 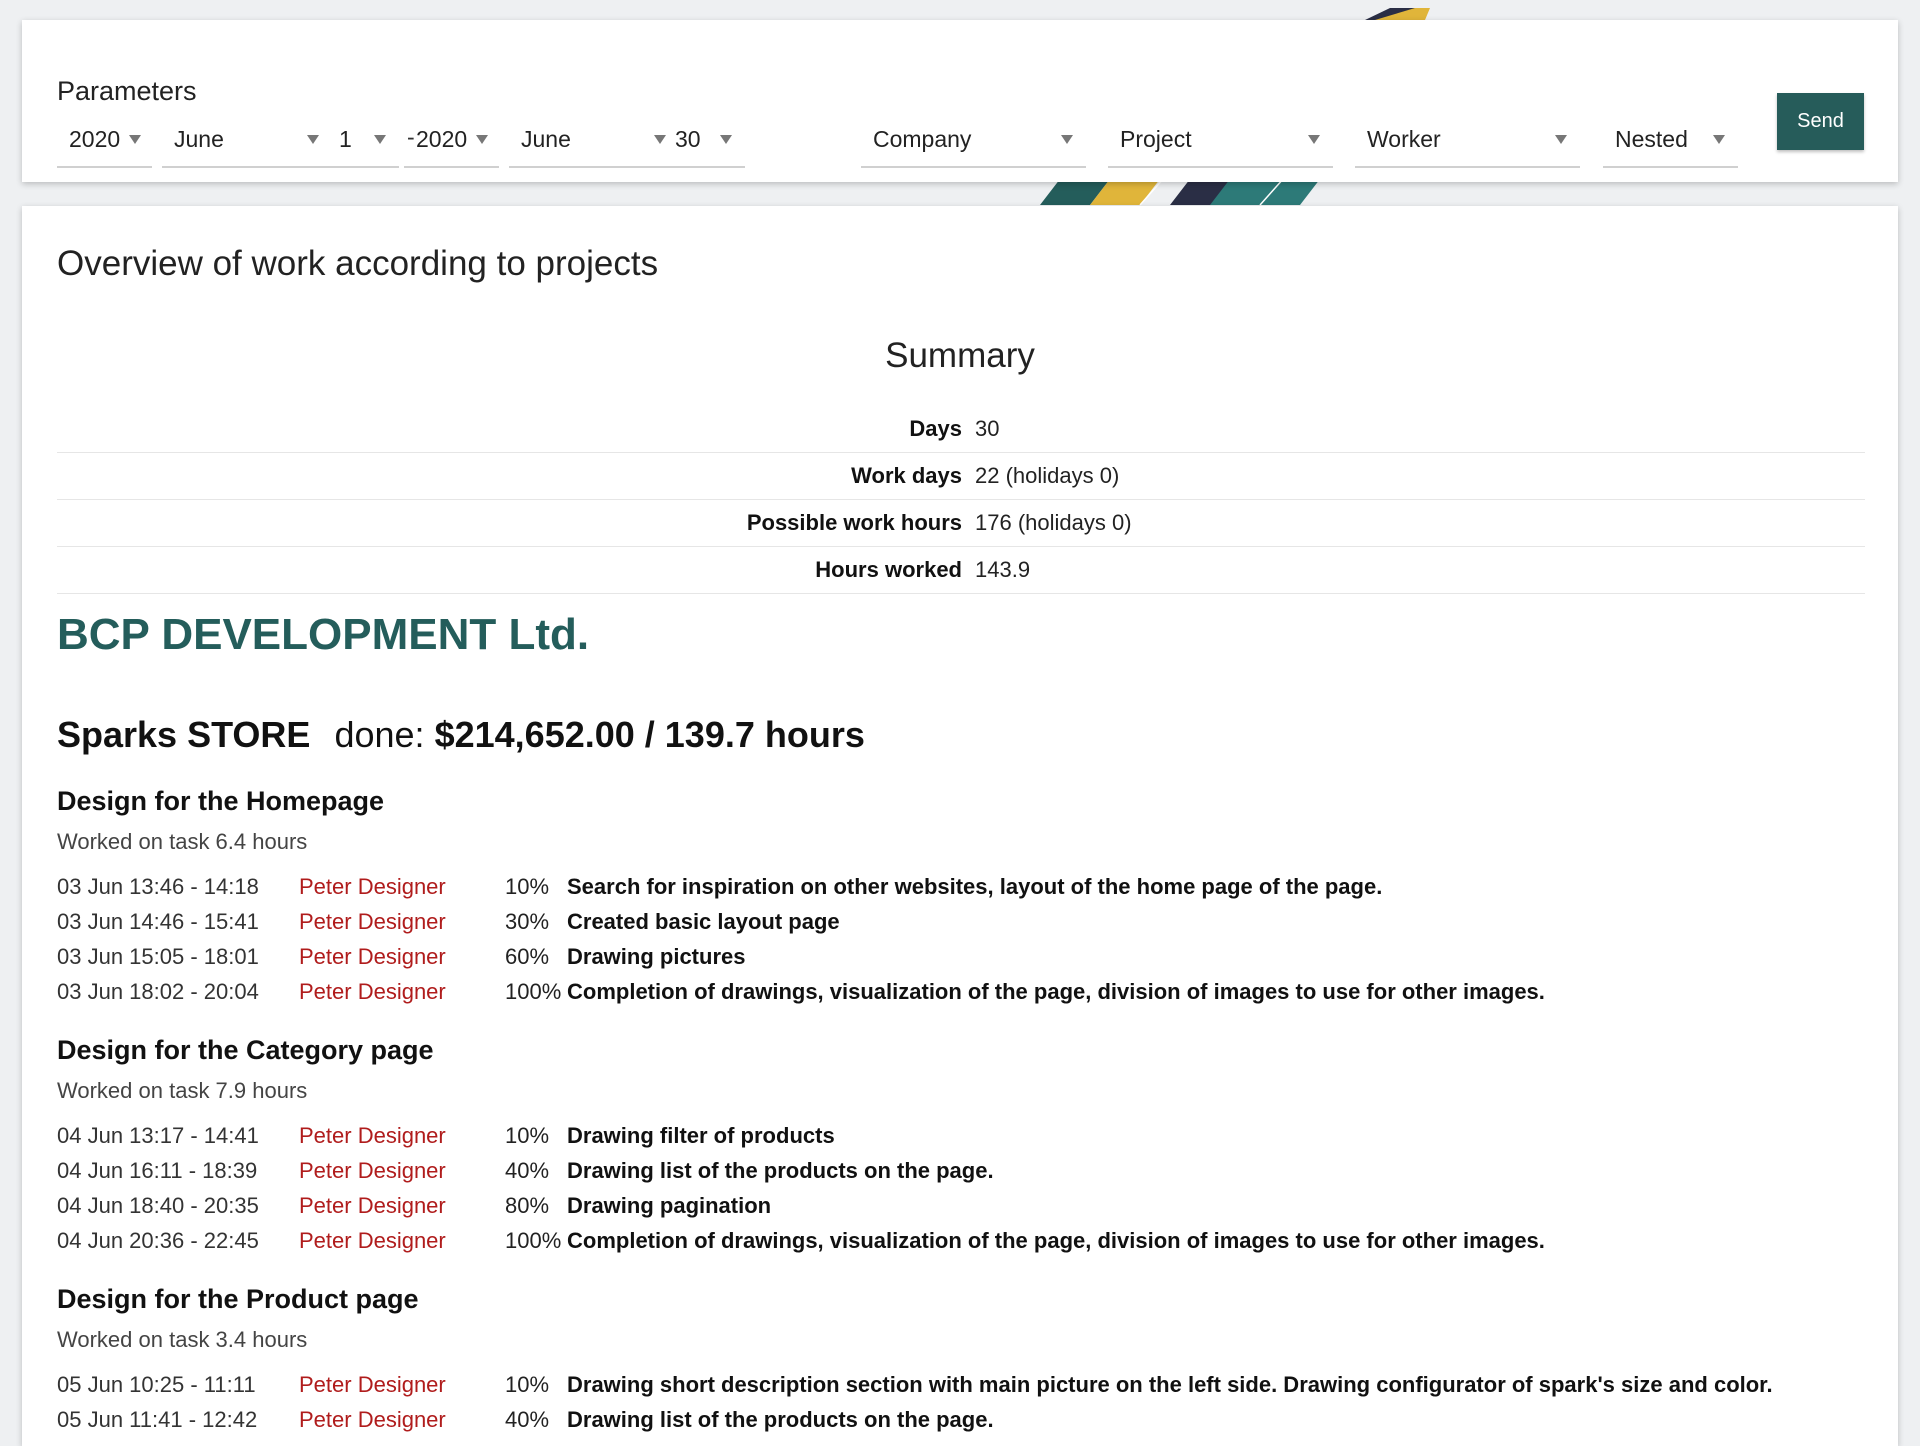 What do you see at coordinates (182, 1090) in the screenshot?
I see `task-hours: Worked on task 7.9 hours` at bounding box center [182, 1090].